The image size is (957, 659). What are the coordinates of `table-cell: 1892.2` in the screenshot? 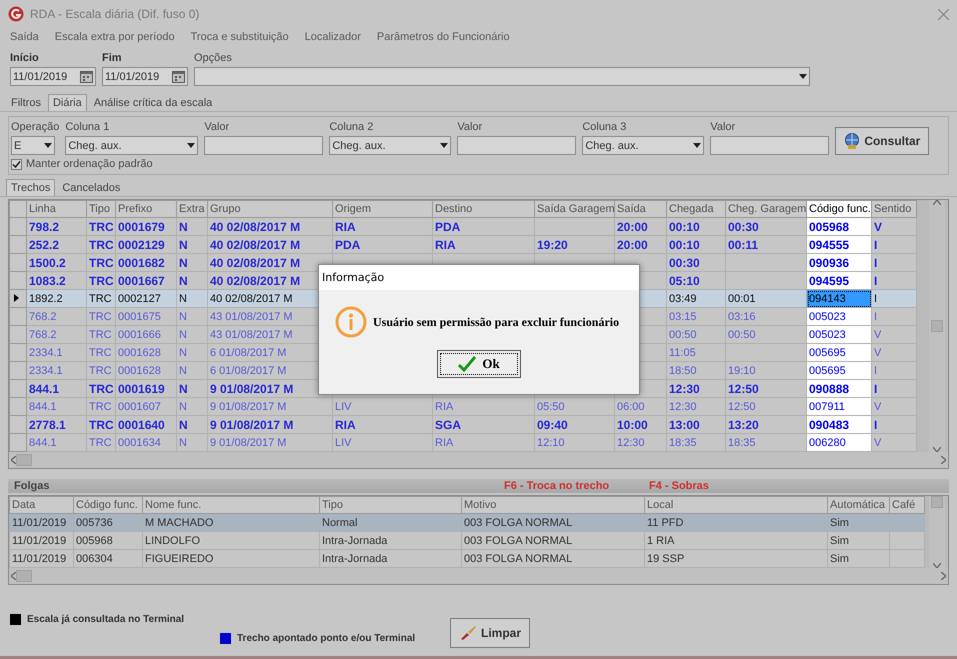 It's located at (56, 299).